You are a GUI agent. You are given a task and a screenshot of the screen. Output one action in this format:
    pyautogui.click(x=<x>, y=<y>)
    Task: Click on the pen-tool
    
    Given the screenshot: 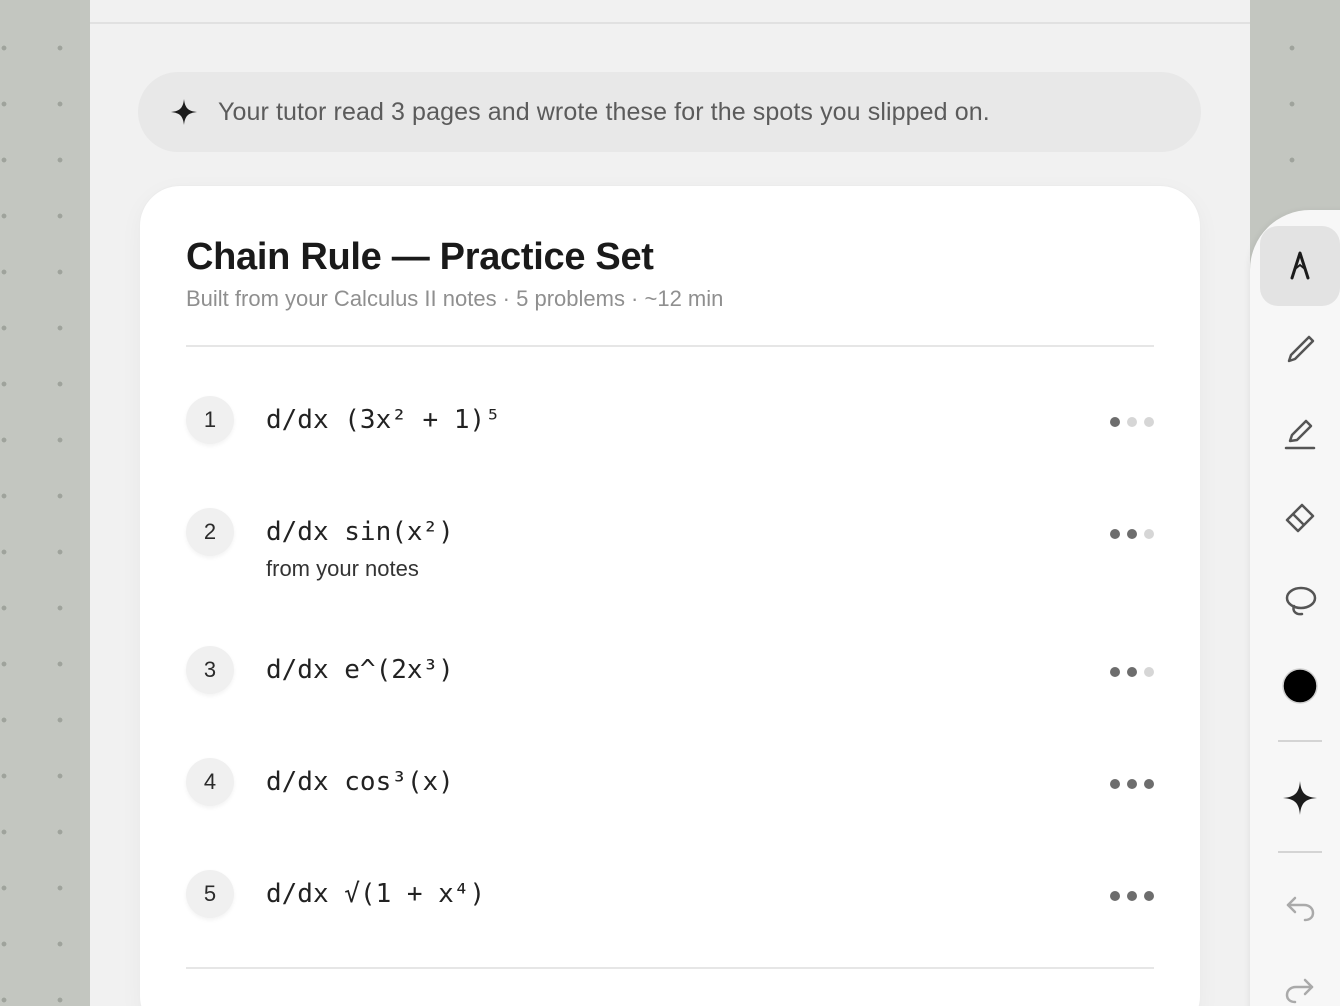 What is the action you would take?
    pyautogui.click(x=1300, y=266)
    